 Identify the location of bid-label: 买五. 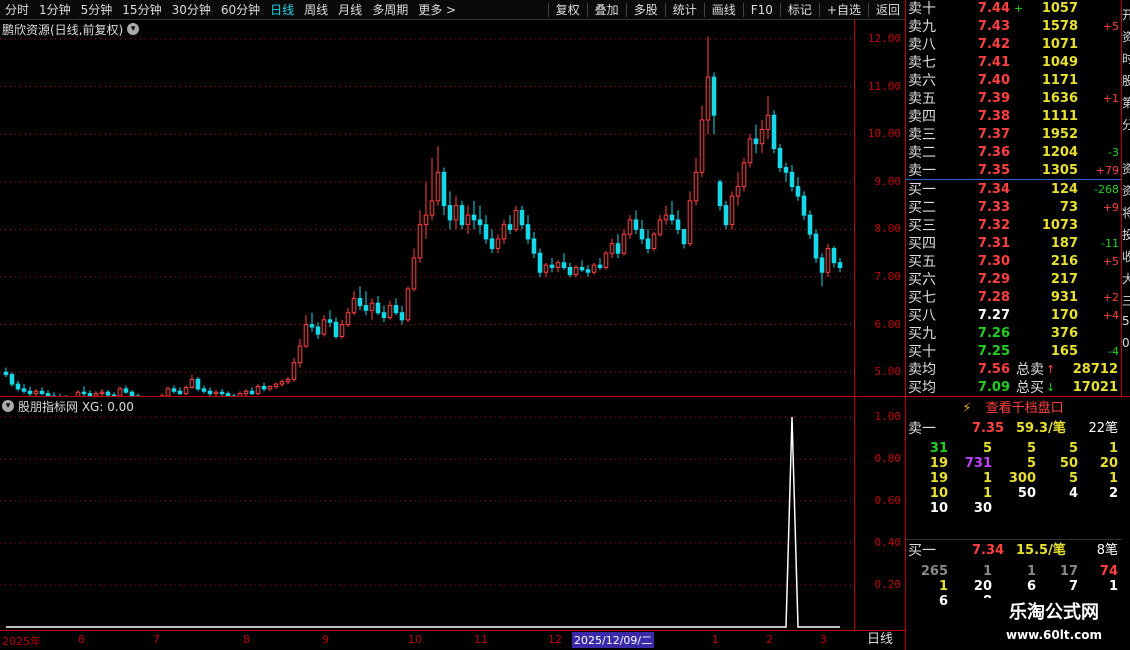
(922, 262).